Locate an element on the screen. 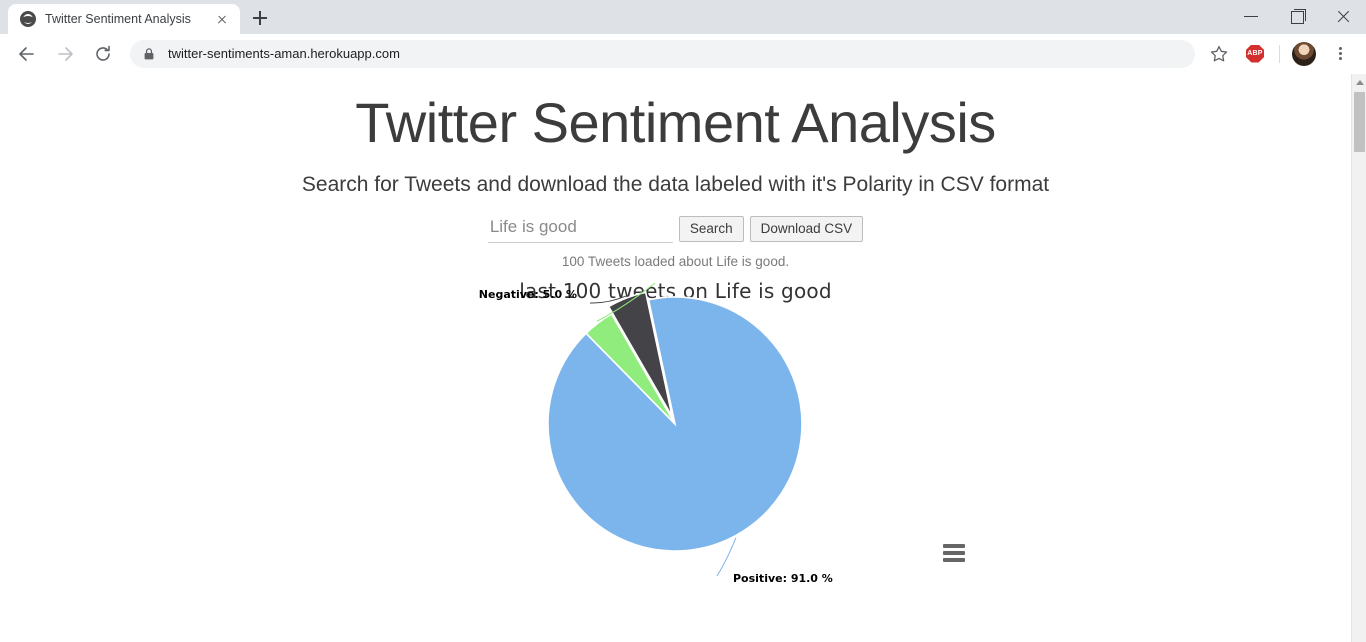 The image size is (1366, 642). scrollbar-thumb is located at coordinates (1359, 122).